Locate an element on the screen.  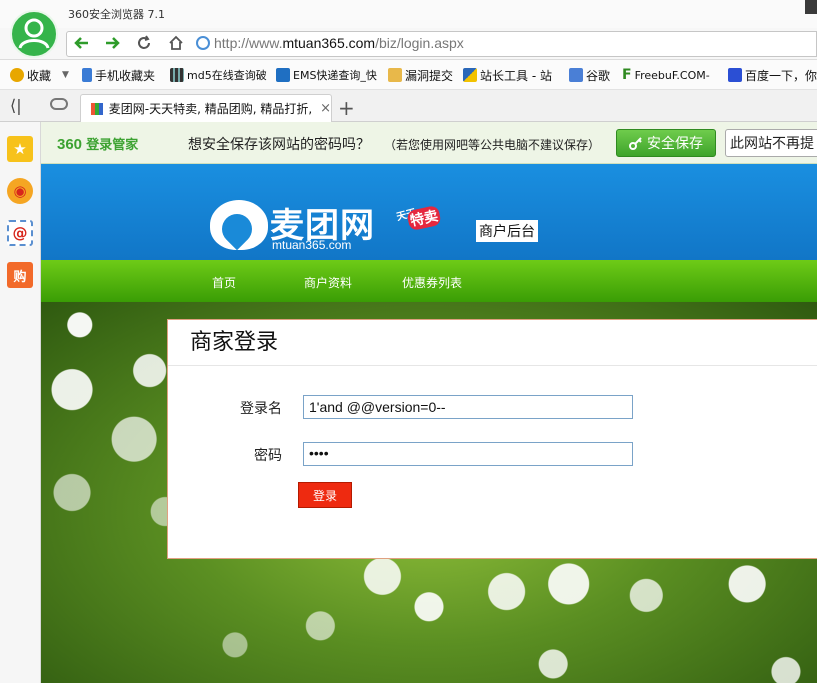
username-input is located at coordinates (468, 407).